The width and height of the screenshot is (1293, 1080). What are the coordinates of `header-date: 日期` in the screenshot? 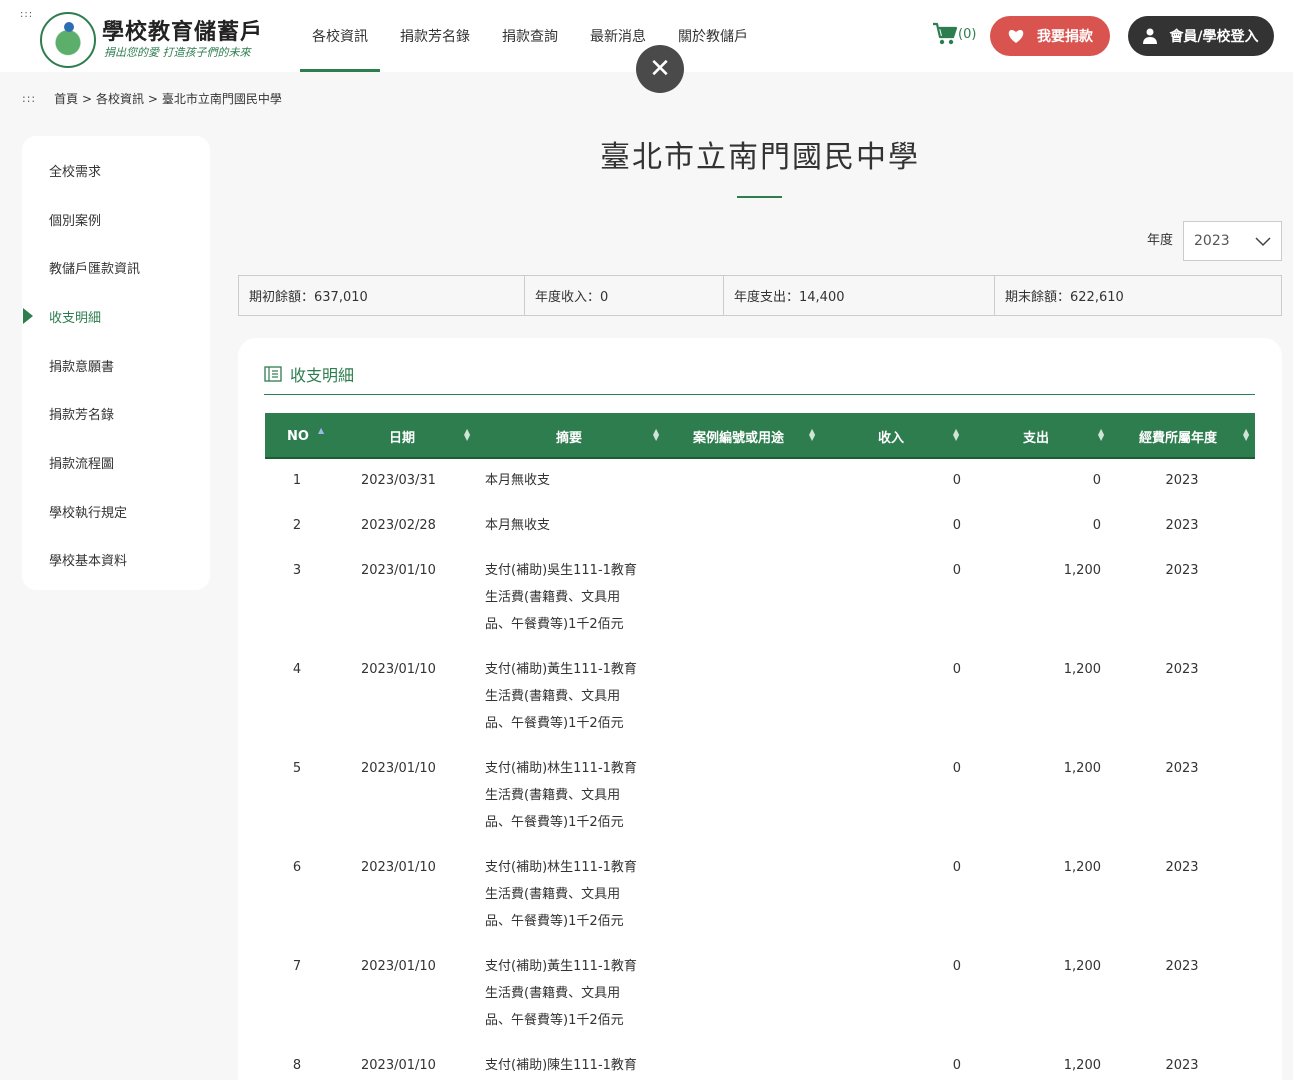 It's located at (402, 436).